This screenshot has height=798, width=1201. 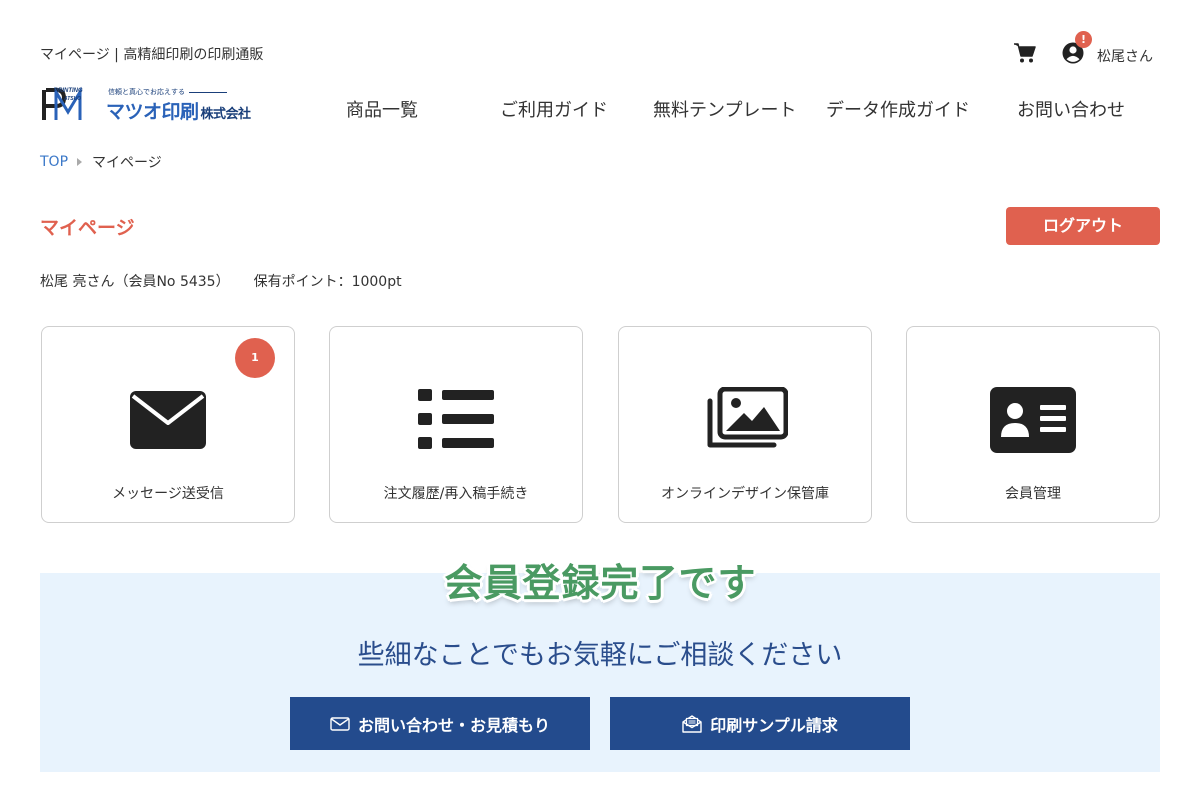 What do you see at coordinates (1033, 494) in the screenshot?
I see `card-label: 会員管理` at bounding box center [1033, 494].